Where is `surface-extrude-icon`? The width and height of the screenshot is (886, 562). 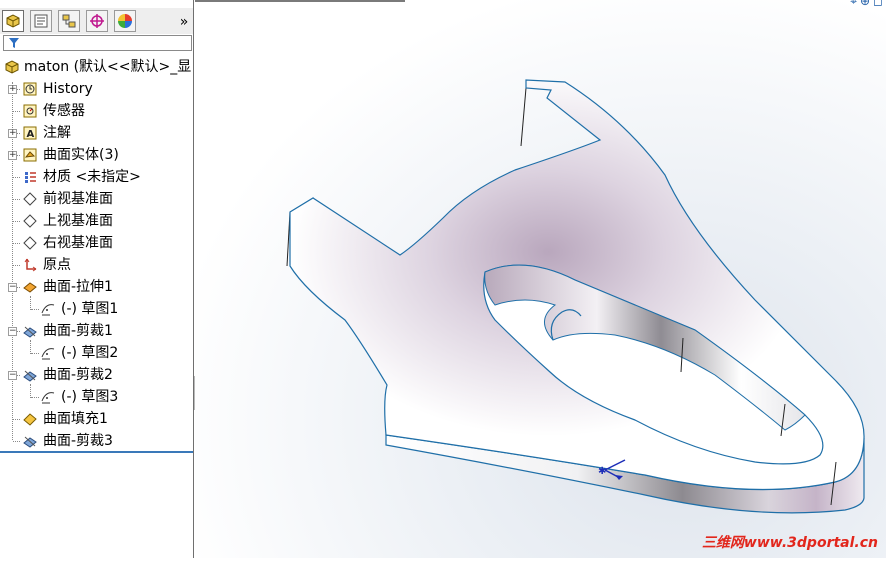 surface-extrude-icon is located at coordinates (30, 287).